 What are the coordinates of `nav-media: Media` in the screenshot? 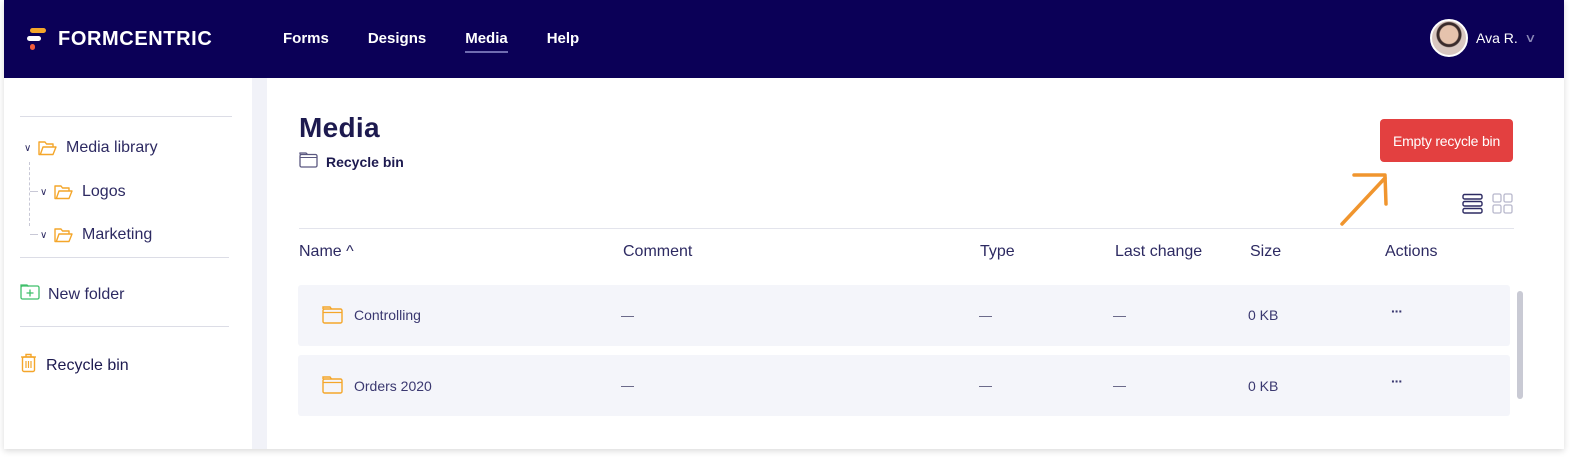 It's located at (486, 39).